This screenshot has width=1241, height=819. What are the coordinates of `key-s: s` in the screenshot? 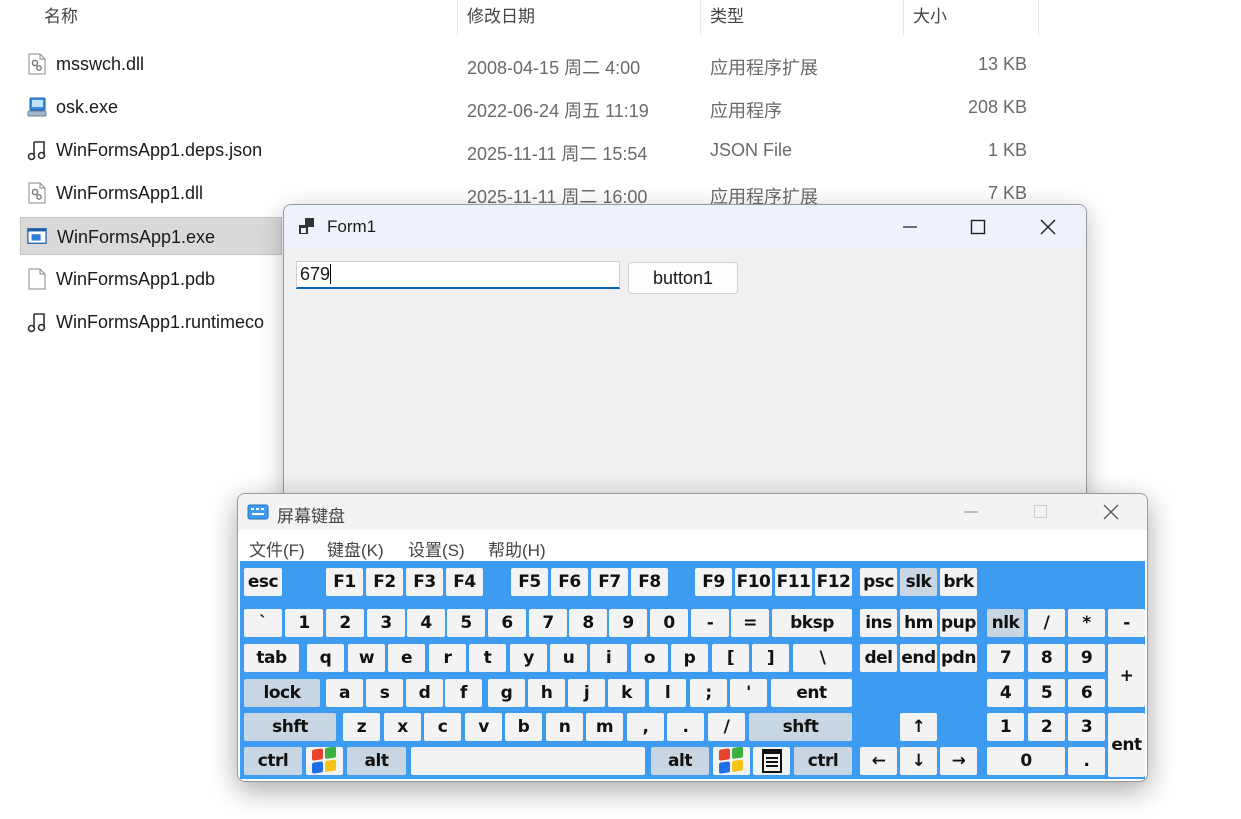 It's located at (384, 693).